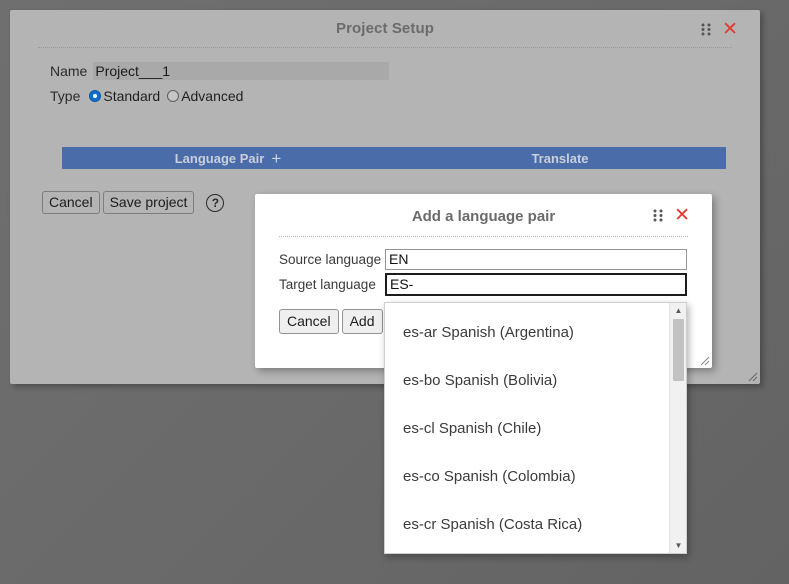  Describe the element at coordinates (536, 259) in the screenshot. I see `source-language-input` at that location.